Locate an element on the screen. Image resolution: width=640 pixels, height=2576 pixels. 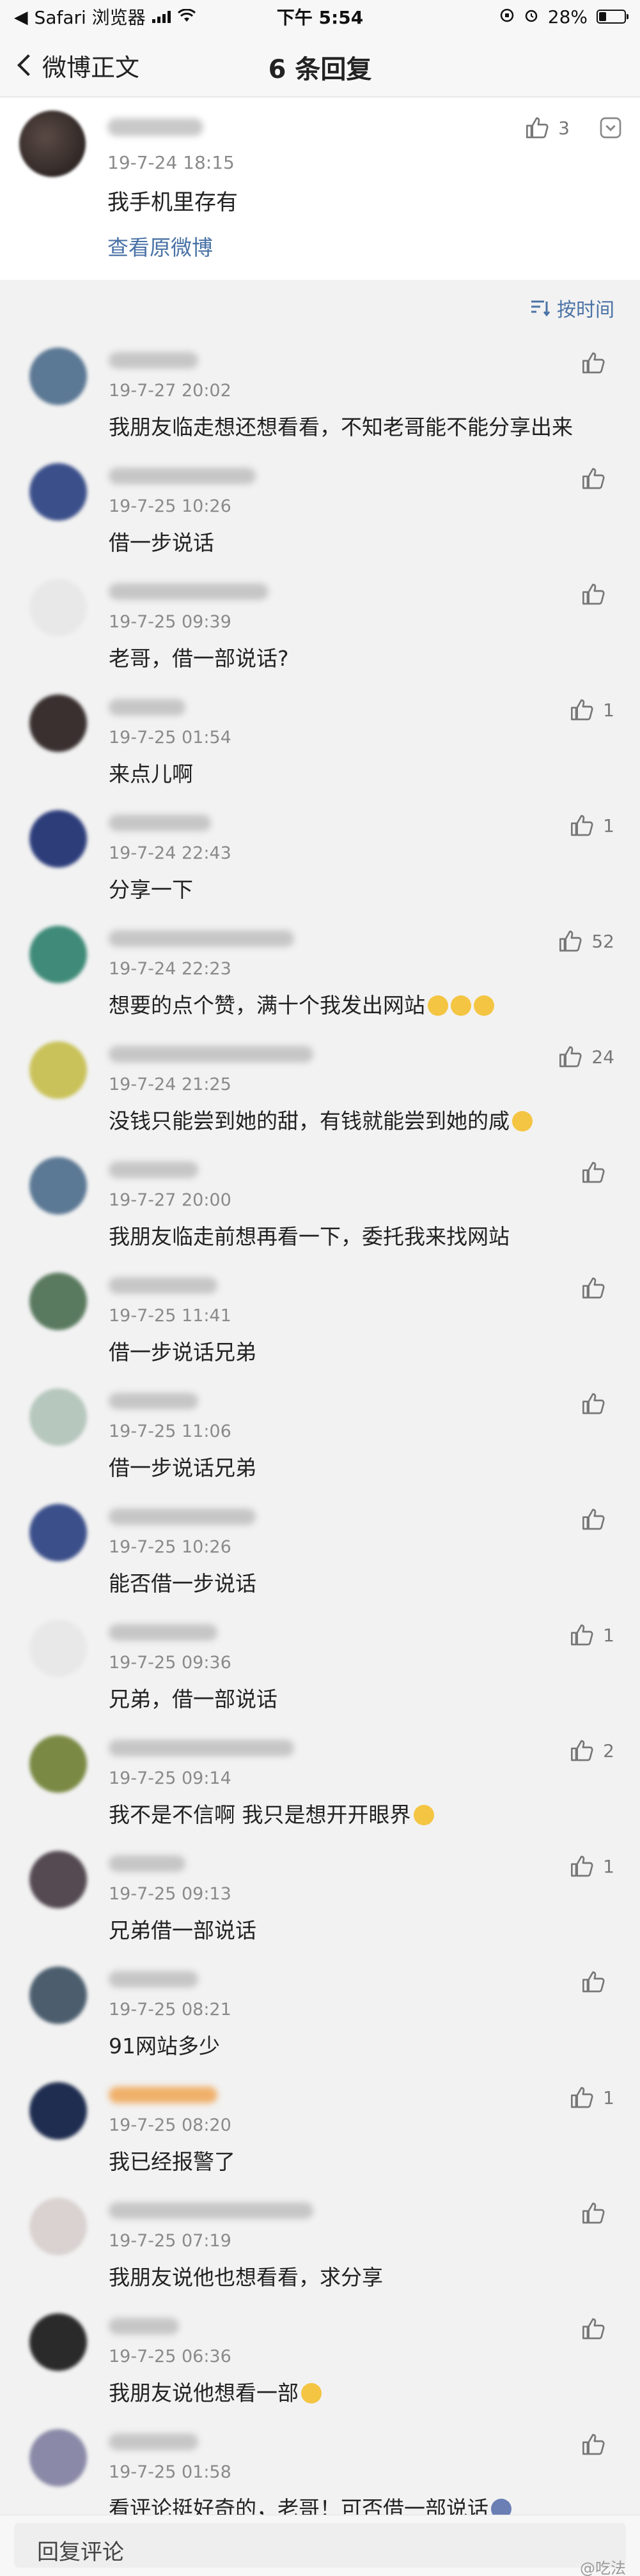
battery-percent: 28% is located at coordinates (567, 16).